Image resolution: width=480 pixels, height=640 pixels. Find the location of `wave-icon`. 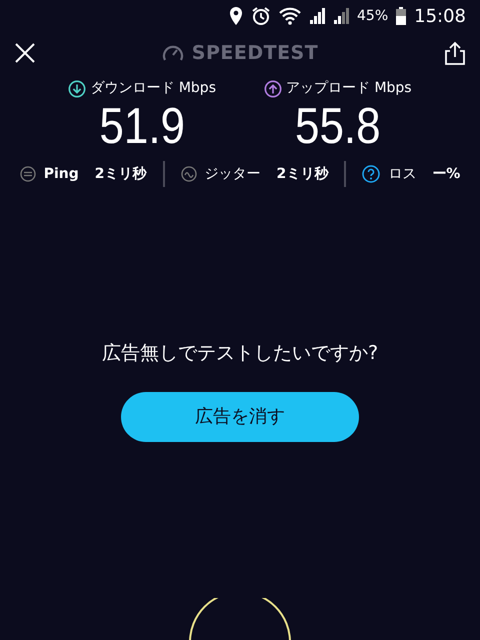

wave-icon is located at coordinates (188, 174).